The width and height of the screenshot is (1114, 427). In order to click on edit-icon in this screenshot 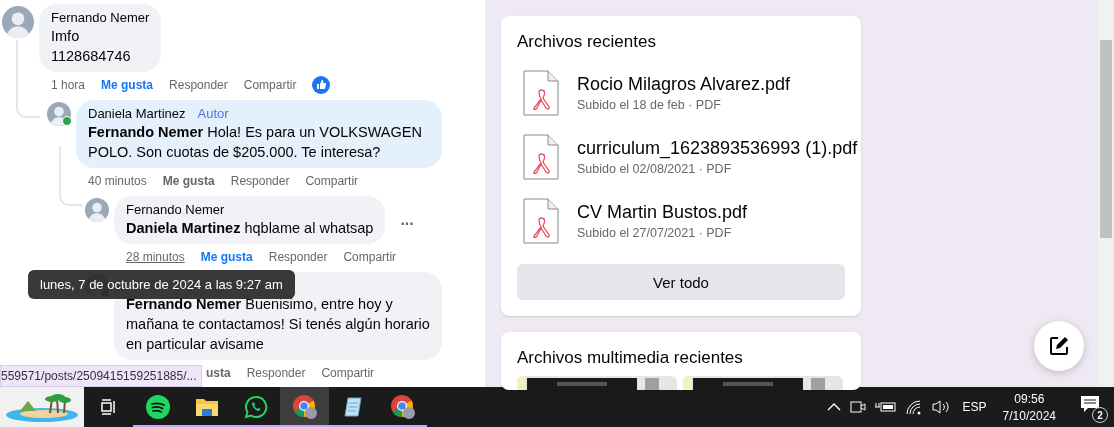, I will do `click(1059, 346)`.